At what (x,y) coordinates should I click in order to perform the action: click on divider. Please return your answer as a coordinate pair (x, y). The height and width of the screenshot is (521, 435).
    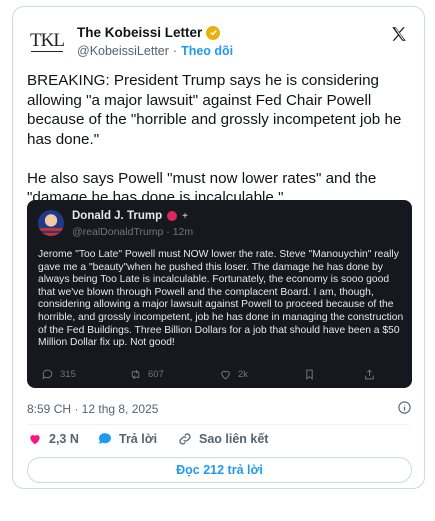
    Looking at the image, I should click on (218, 424).